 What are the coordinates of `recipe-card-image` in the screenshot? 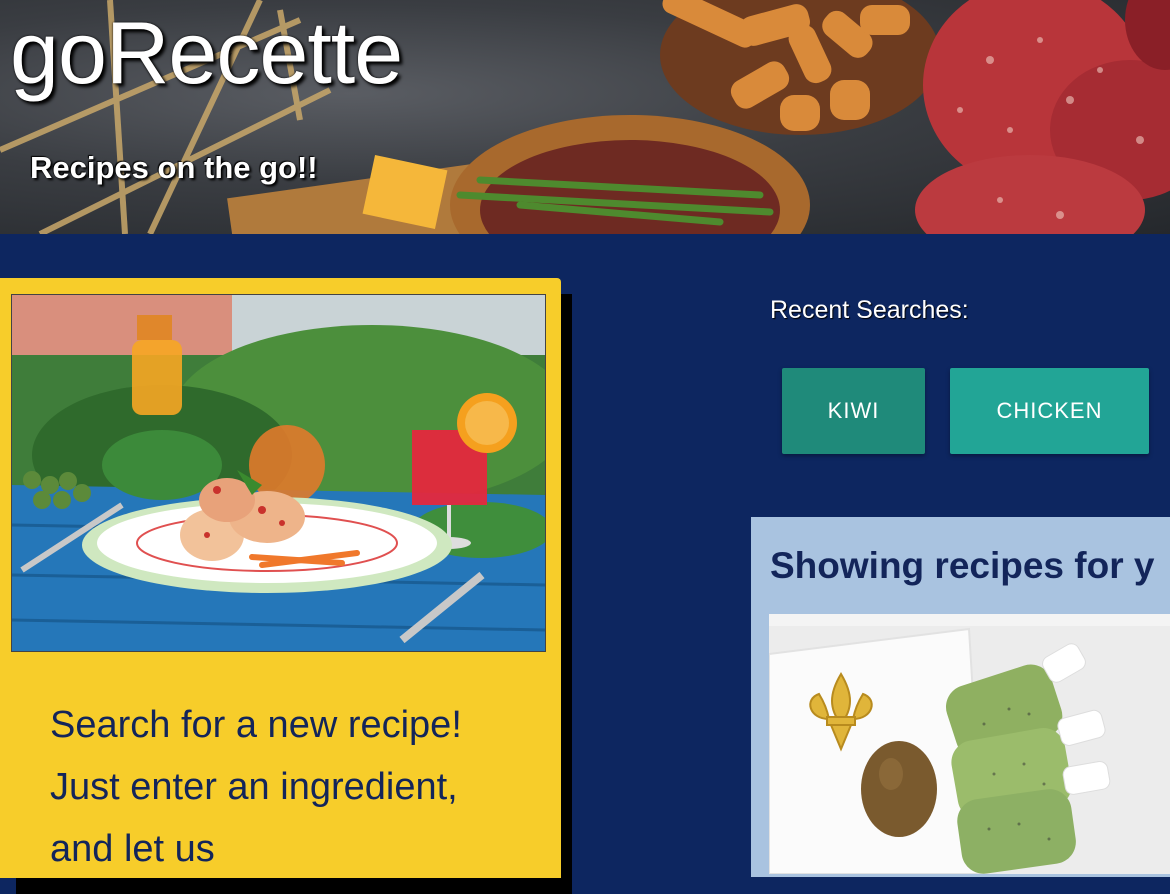 It's located at (969, 744).